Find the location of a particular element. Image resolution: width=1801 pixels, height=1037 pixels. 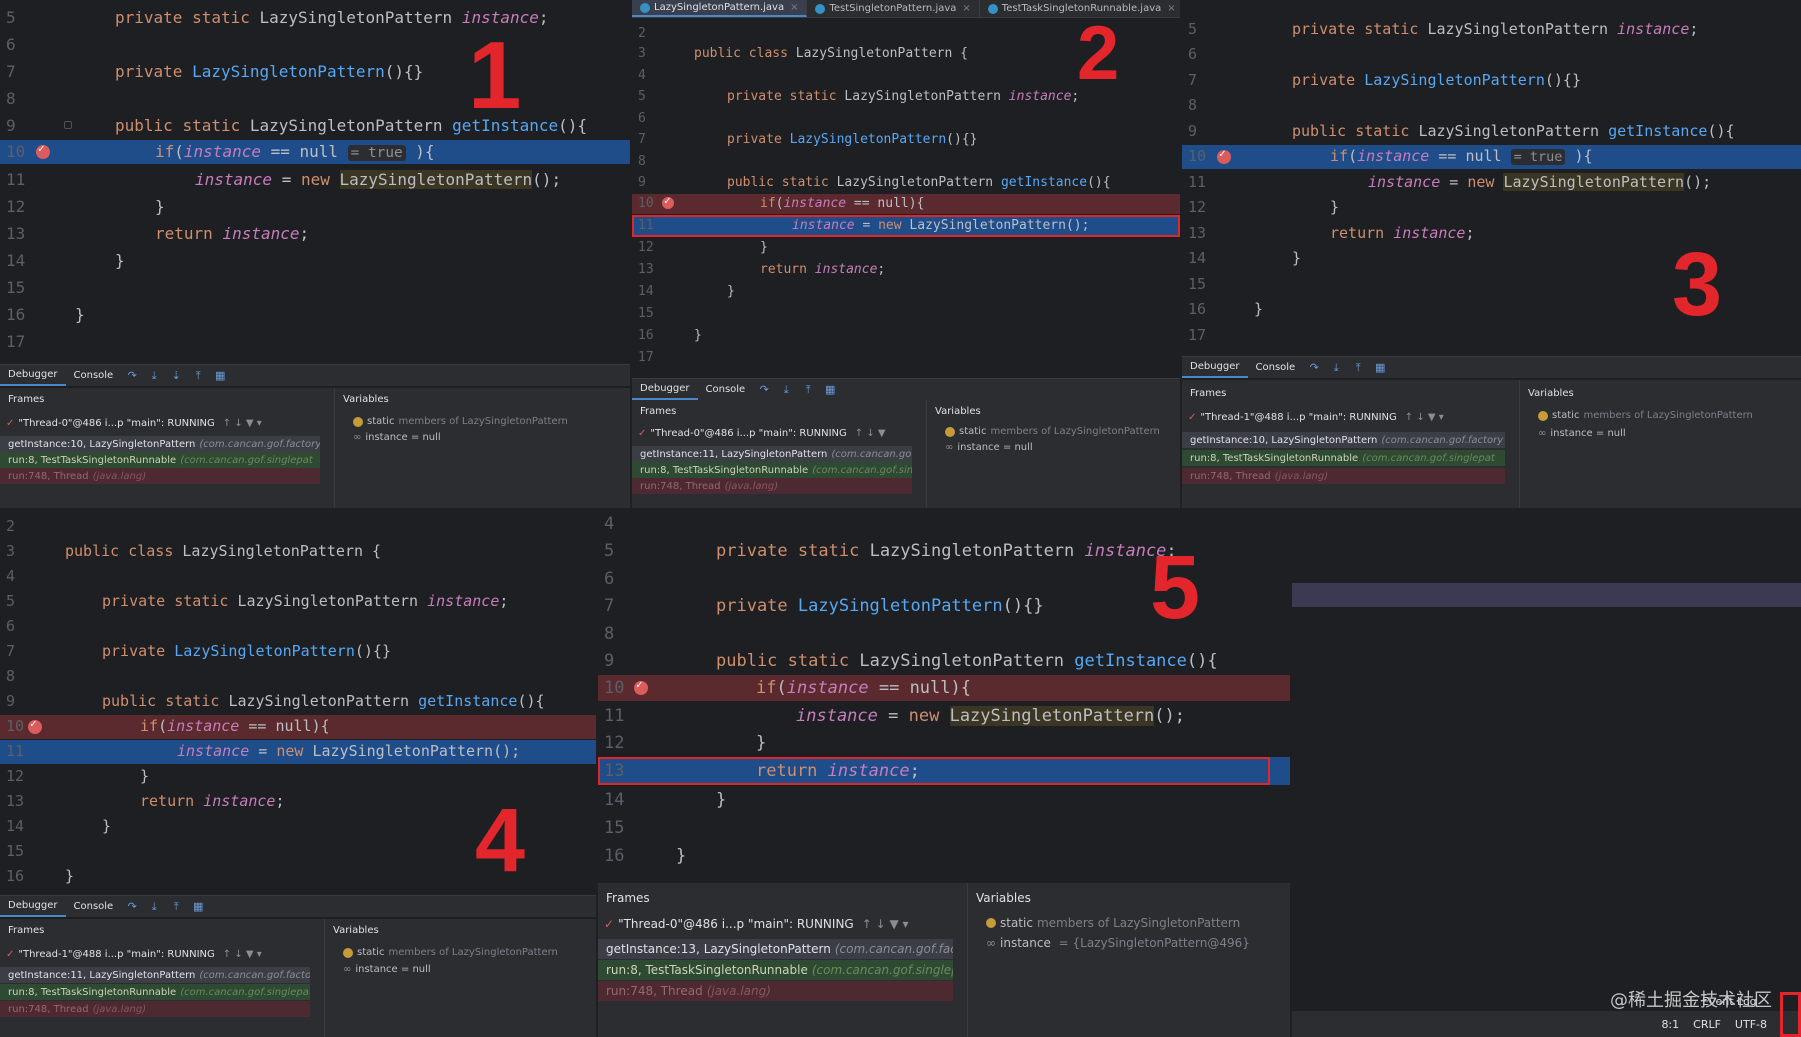

cursor-position: 8:1 is located at coordinates (1670, 1024).